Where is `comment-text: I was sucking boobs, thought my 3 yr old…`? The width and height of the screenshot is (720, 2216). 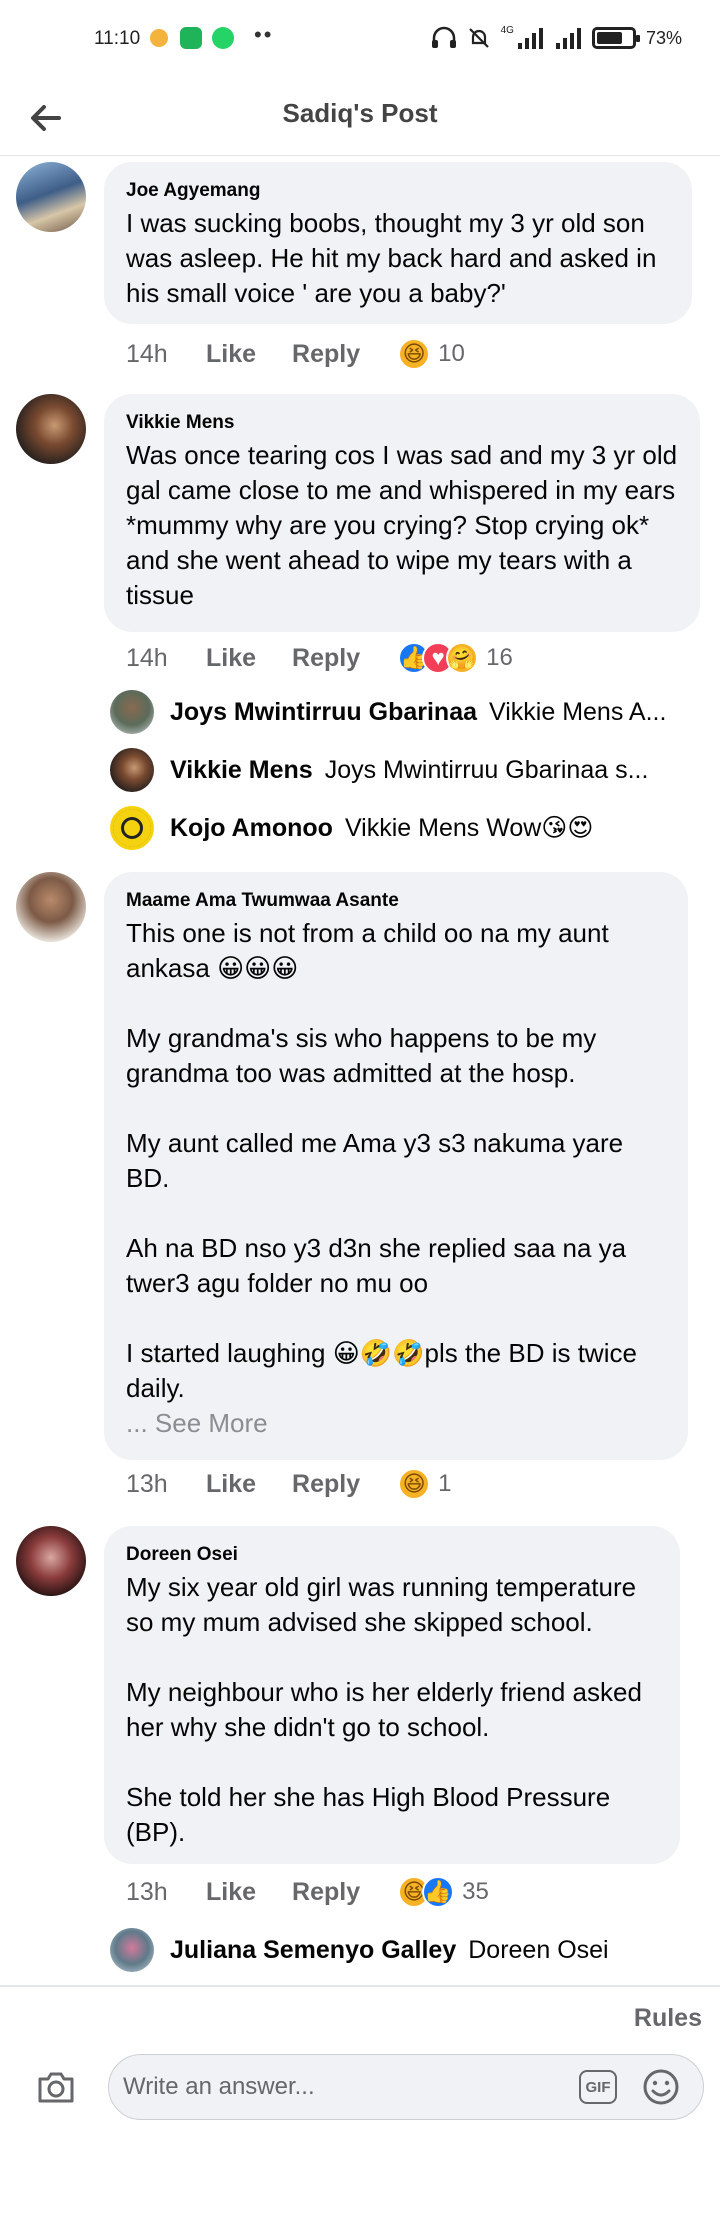 comment-text: I was sucking boobs, thought my 3 yr old… is located at coordinates (395, 258).